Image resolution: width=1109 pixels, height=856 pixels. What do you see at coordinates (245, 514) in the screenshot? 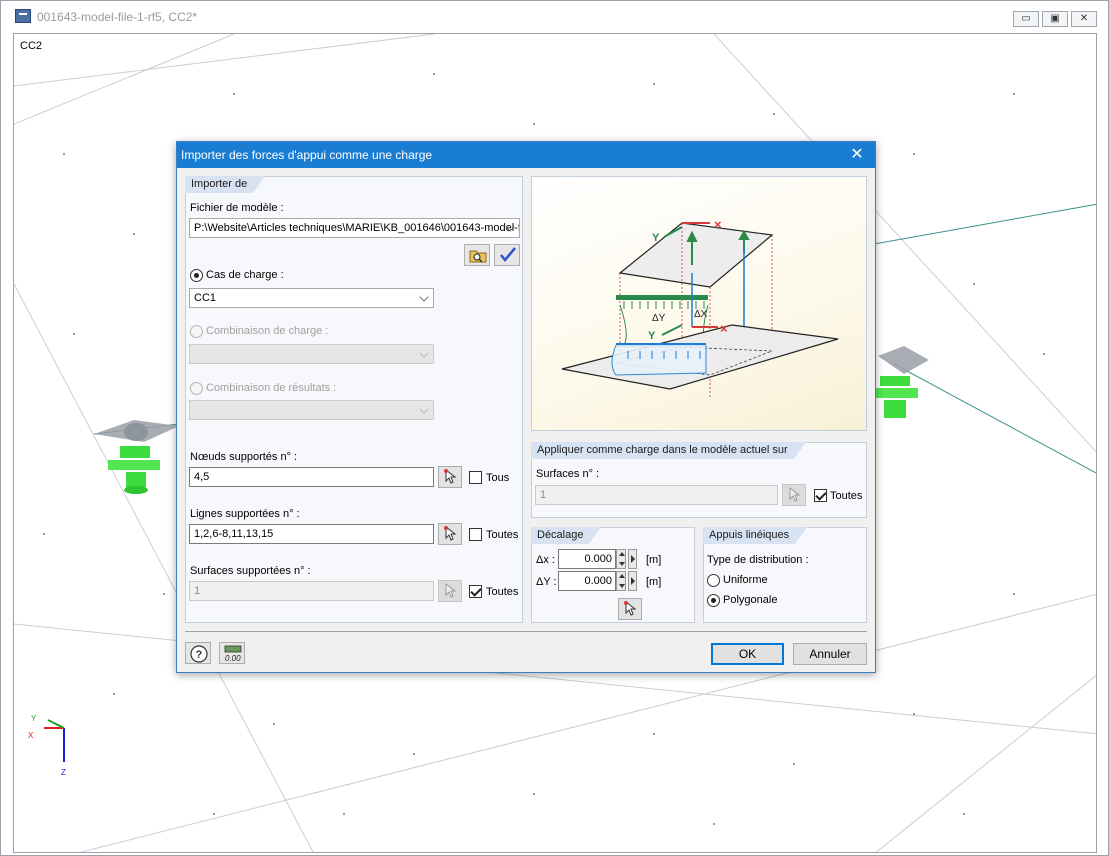
I see `supported-lines-label: Lignes supportées n° :` at bounding box center [245, 514].